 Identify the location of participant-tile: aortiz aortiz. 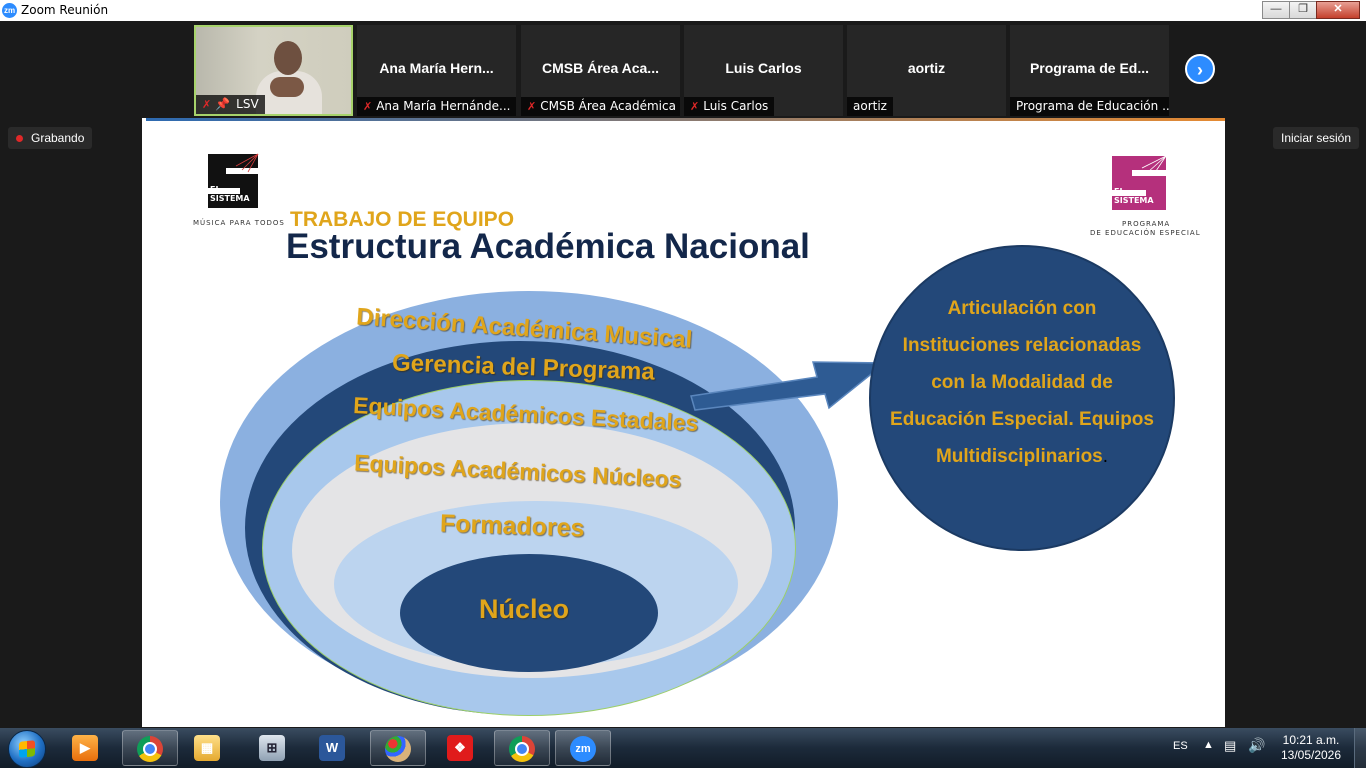
(926, 70).